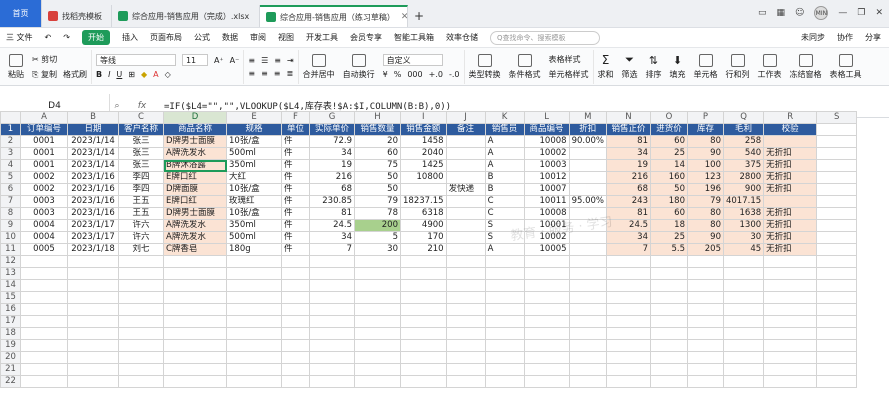  Describe the element at coordinates (423, 141) in the screenshot. I see `table-cell: 1458` at that location.